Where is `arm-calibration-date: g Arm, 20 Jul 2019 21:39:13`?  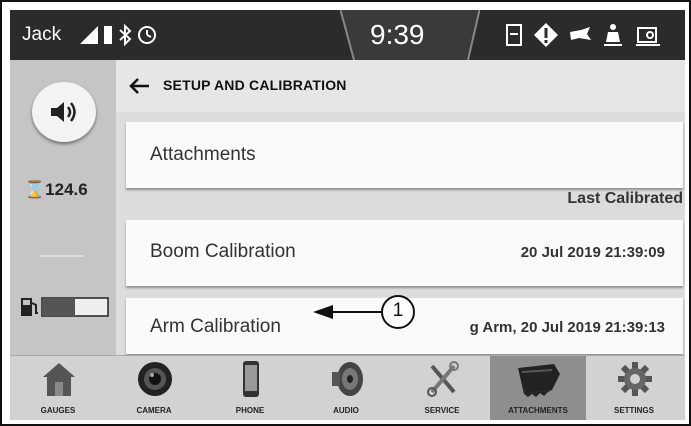
arm-calibration-date: g Arm, 20 Jul 2019 21:39:13 is located at coordinates (567, 327).